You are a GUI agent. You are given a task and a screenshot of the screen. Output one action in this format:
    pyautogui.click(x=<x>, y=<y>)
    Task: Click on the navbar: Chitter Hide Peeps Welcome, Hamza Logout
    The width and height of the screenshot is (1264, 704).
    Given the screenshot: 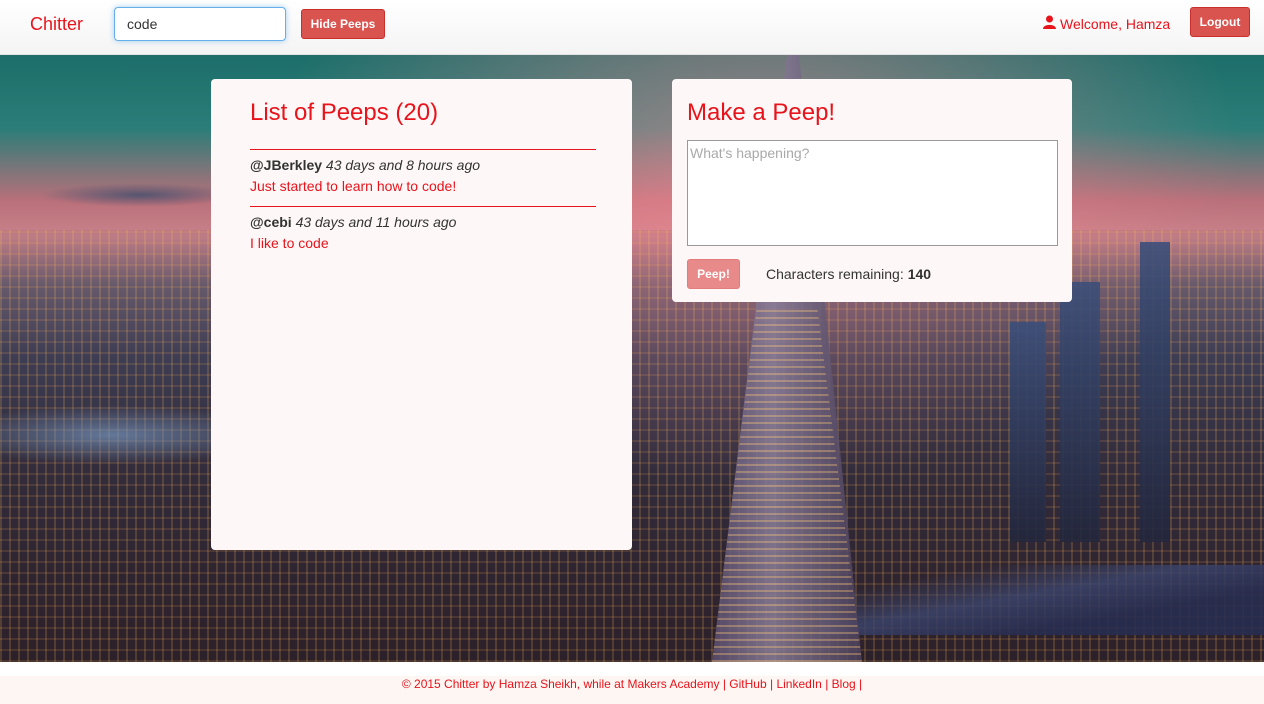 What is the action you would take?
    pyautogui.click(x=632, y=27)
    